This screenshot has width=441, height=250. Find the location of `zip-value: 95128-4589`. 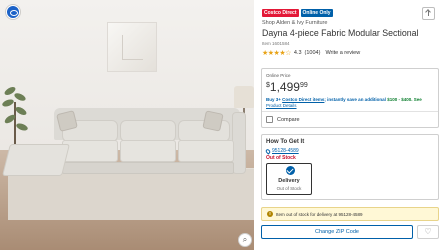

zip-value: 95128-4589 is located at coordinates (285, 151).